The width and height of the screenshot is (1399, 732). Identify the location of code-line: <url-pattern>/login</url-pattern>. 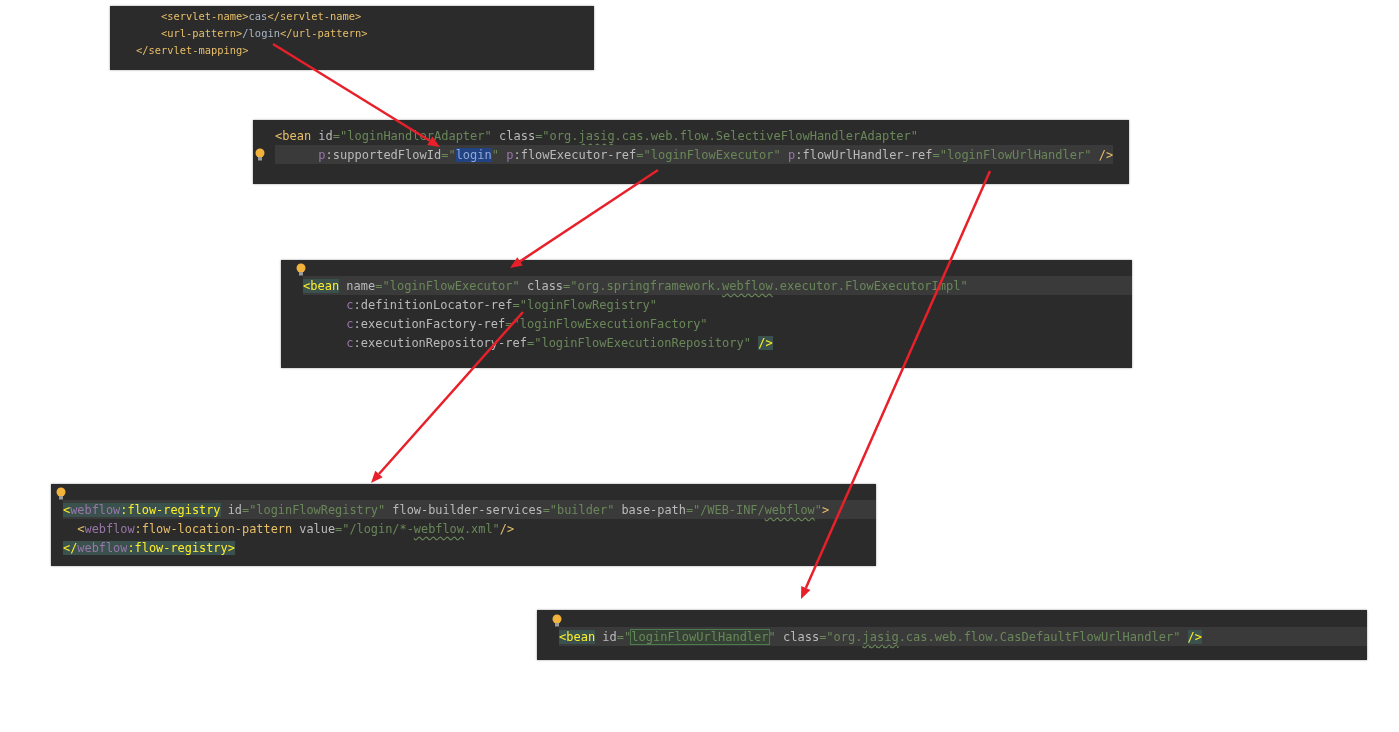
(264, 33).